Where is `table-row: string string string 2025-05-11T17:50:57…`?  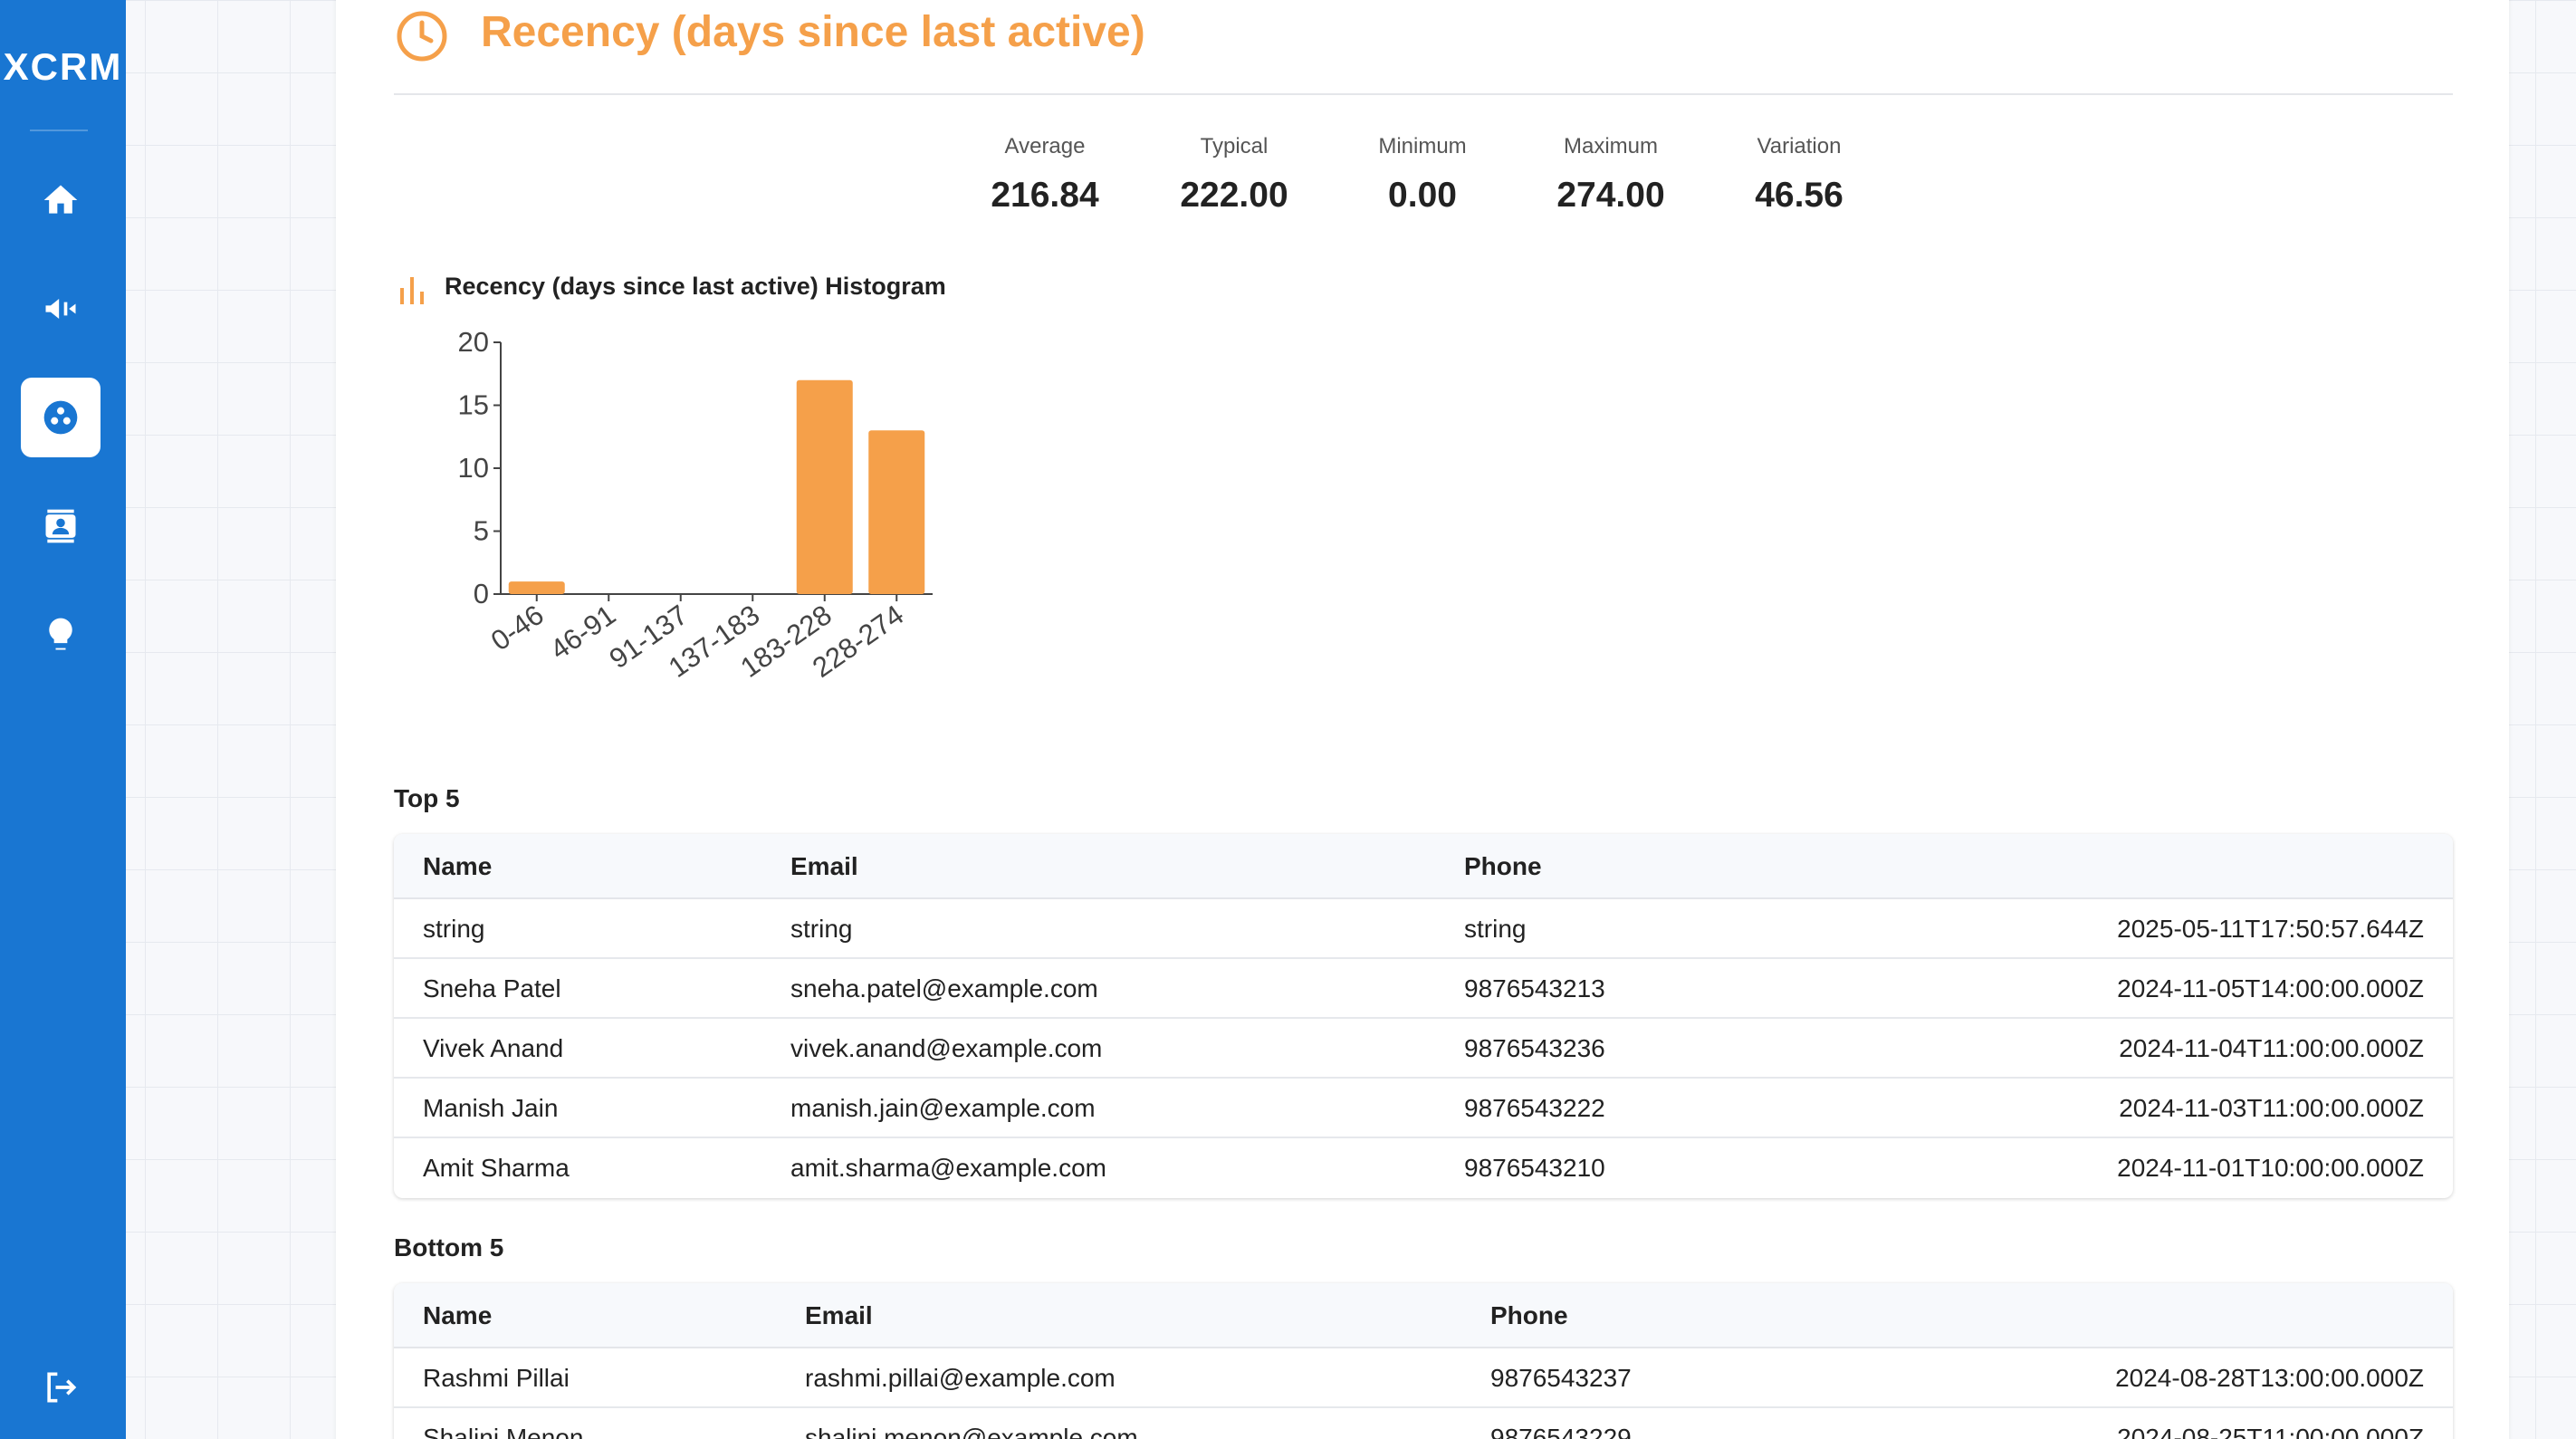 table-row: string string string 2025-05-11T17:50:57… is located at coordinates (1423, 929).